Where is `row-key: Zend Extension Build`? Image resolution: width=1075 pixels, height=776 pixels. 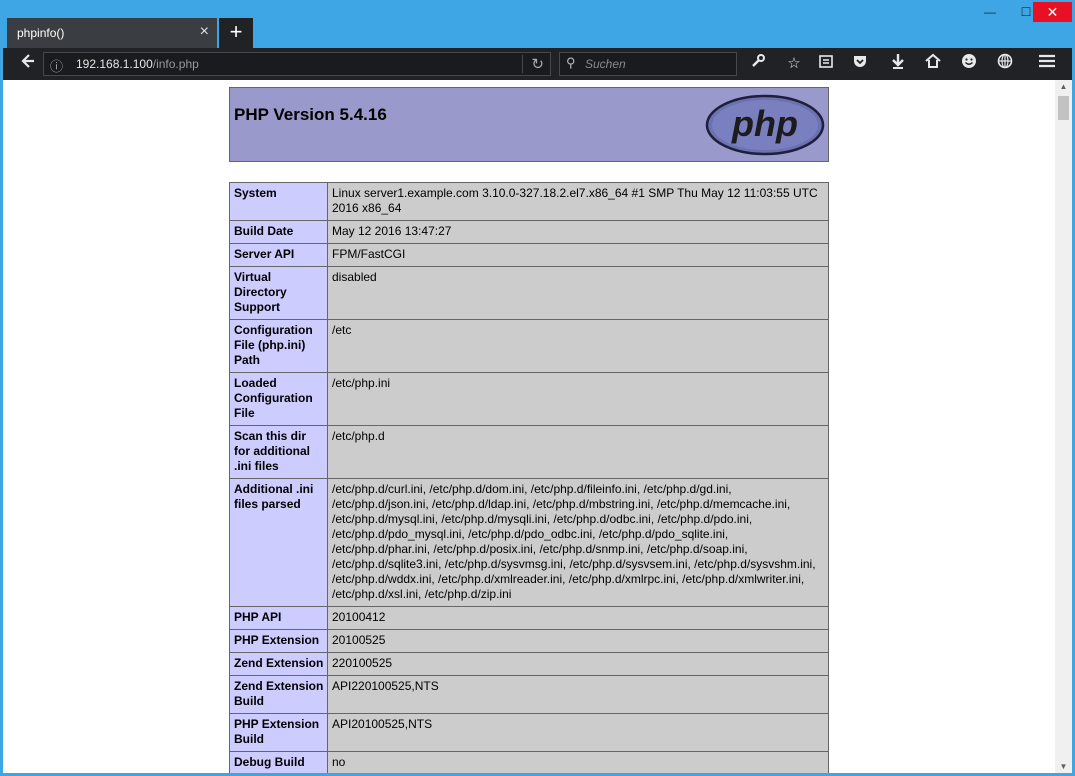
row-key: Zend Extension Build is located at coordinates (278, 694).